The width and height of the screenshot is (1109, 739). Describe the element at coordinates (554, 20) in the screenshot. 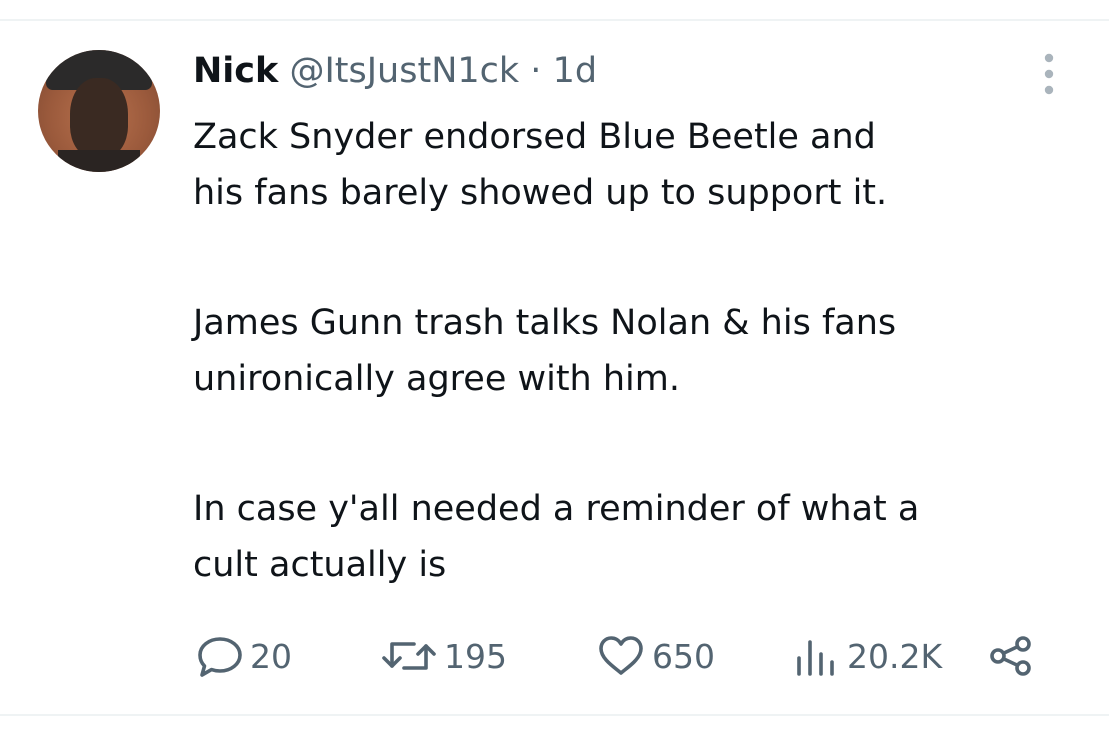

I see `top-divider` at that location.